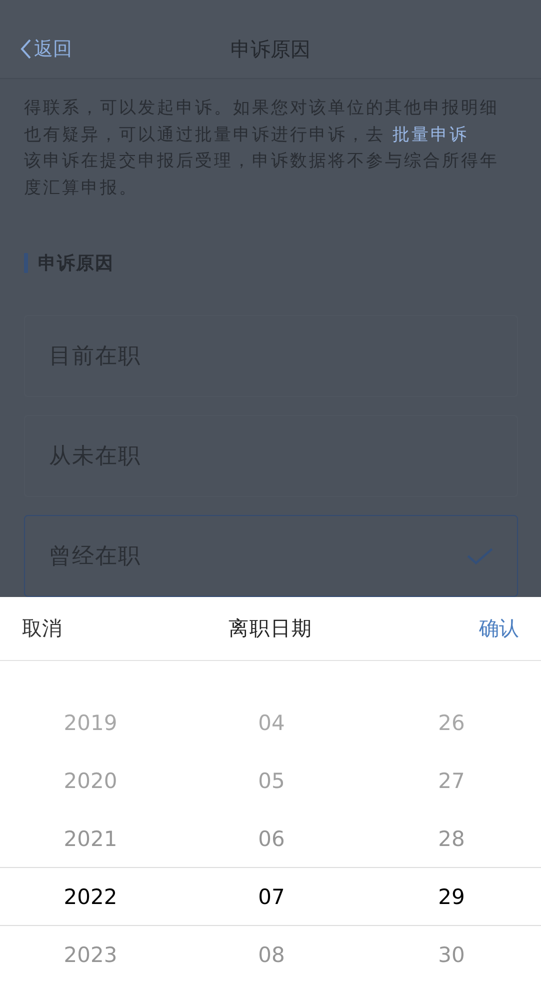  I want to click on picker-option: 08, so click(271, 955).